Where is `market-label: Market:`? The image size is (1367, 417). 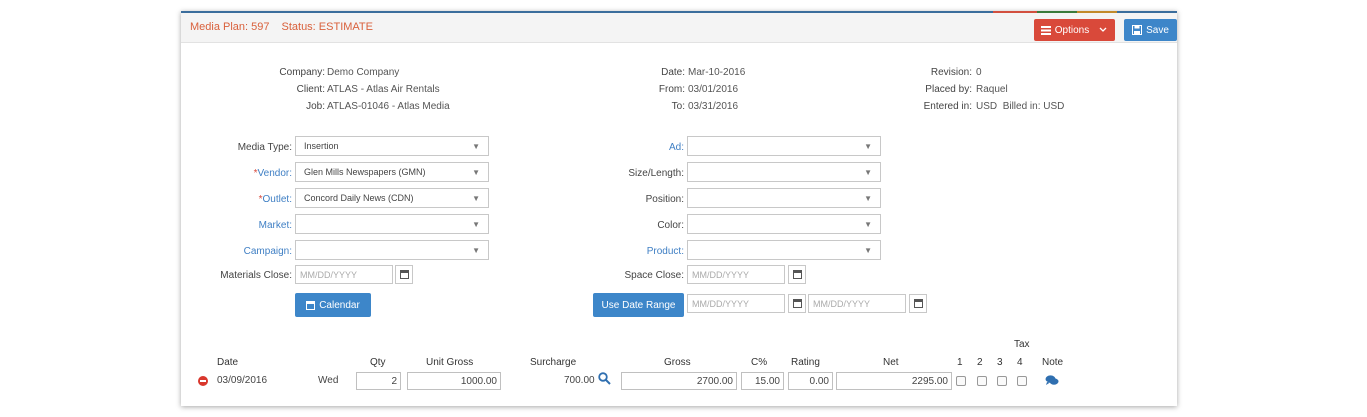 market-label: Market: is located at coordinates (275, 225).